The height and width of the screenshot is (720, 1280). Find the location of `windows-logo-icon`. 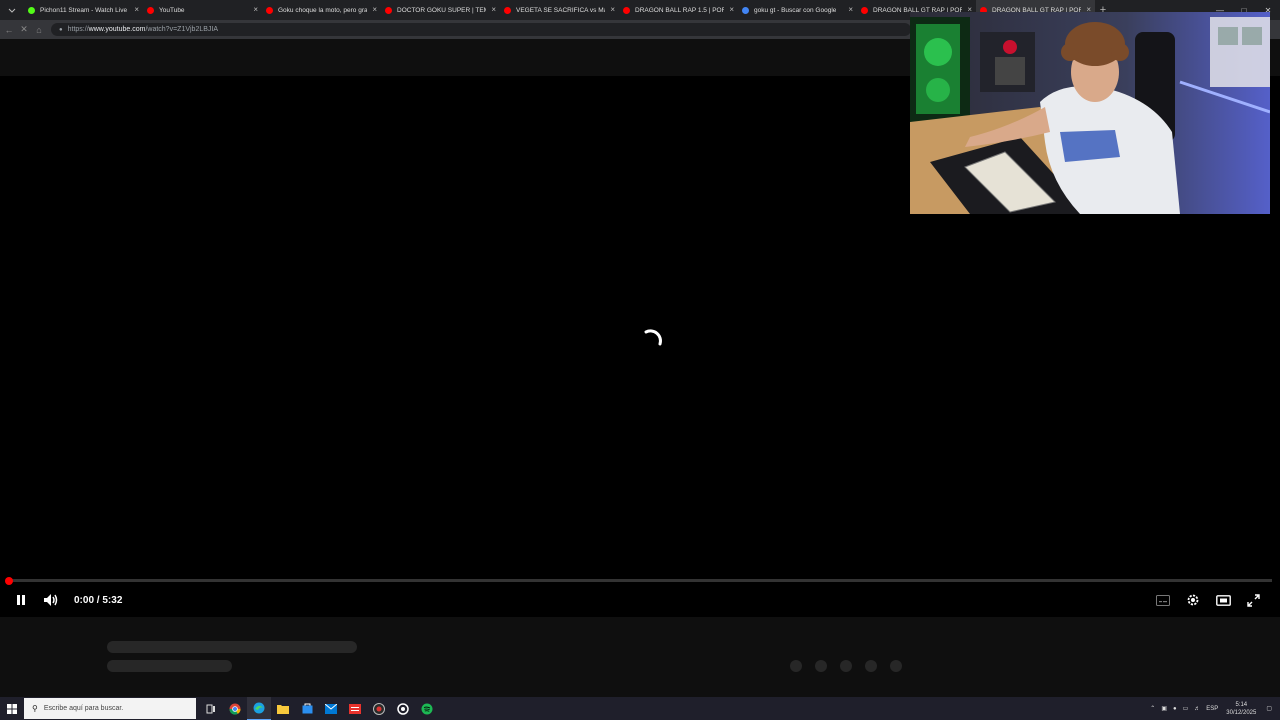

windows-logo-icon is located at coordinates (12, 708).